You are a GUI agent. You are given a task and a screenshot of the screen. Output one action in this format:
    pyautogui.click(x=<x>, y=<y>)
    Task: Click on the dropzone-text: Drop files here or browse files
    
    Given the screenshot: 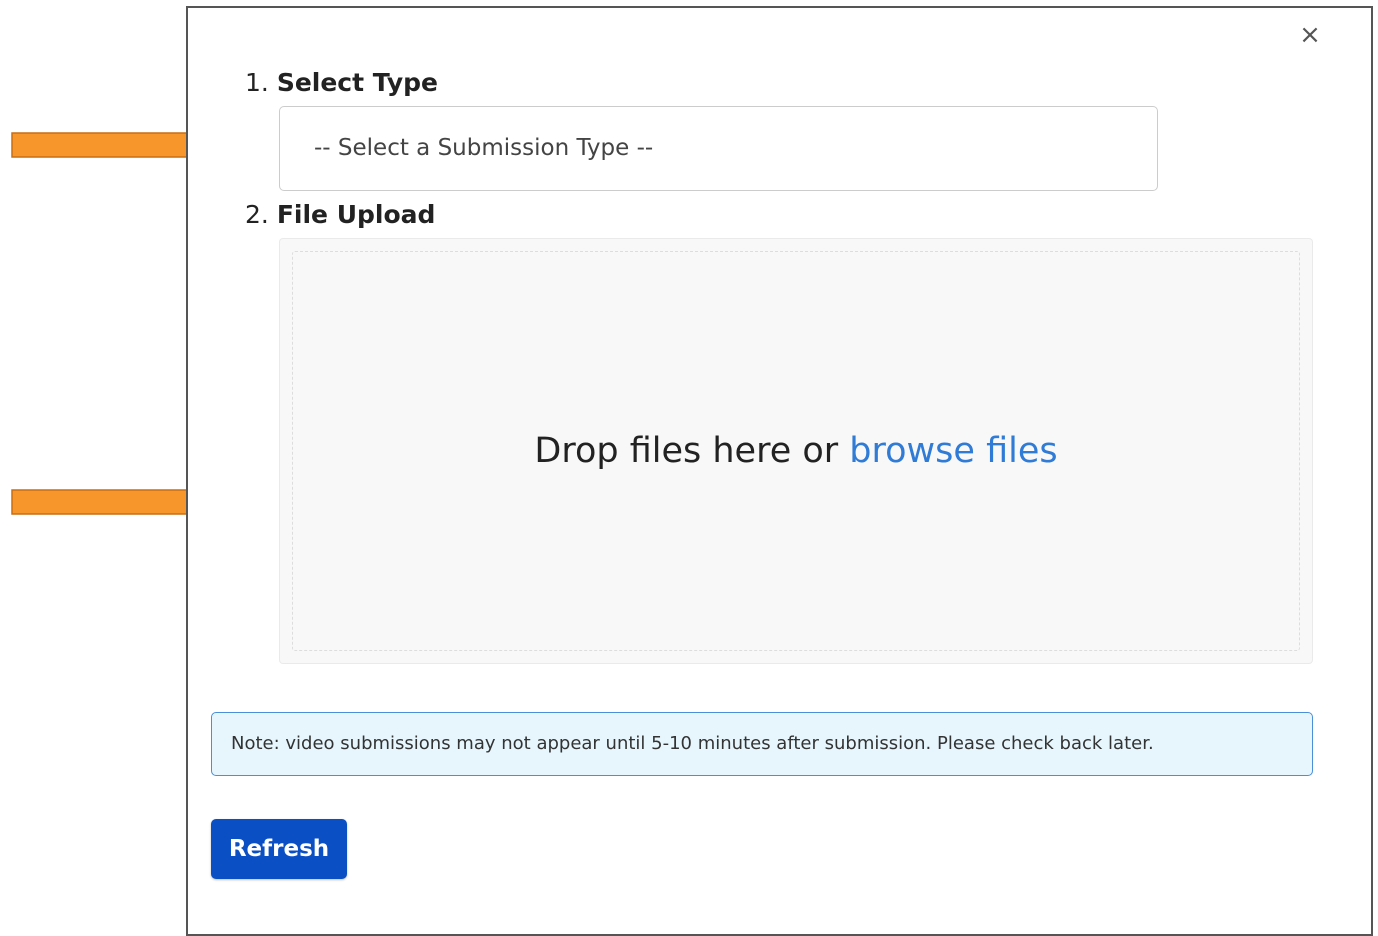 What is the action you would take?
    pyautogui.click(x=796, y=451)
    